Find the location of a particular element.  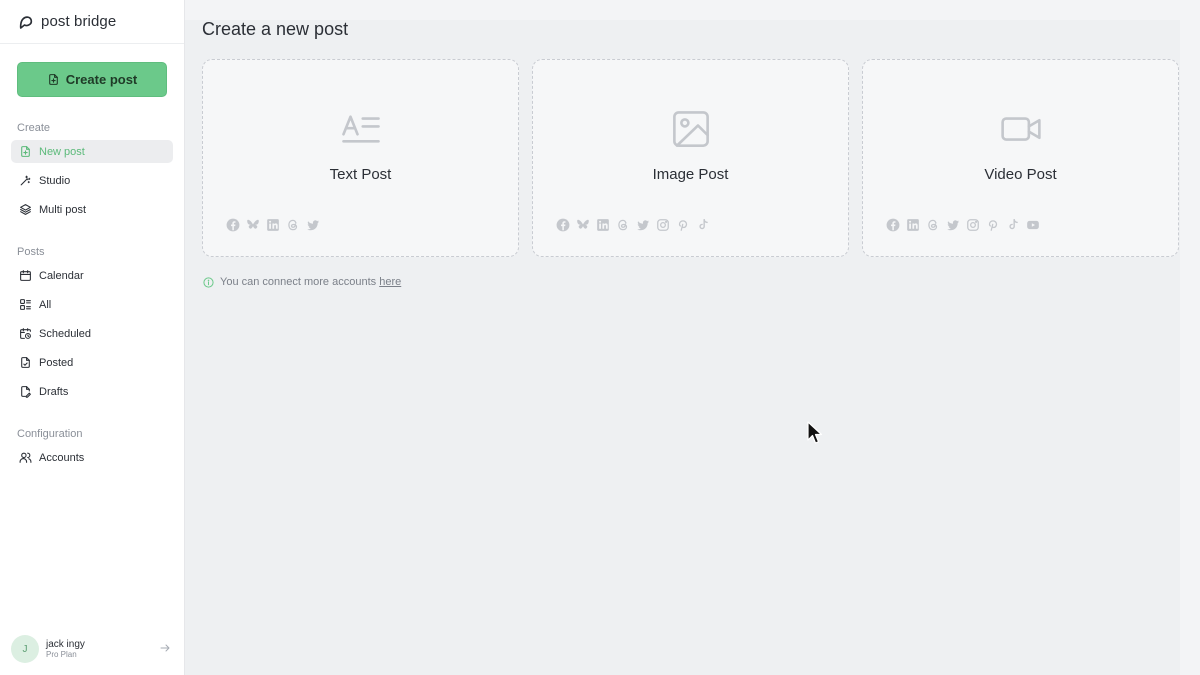

user-plan: Pro Plan is located at coordinates (61, 655).